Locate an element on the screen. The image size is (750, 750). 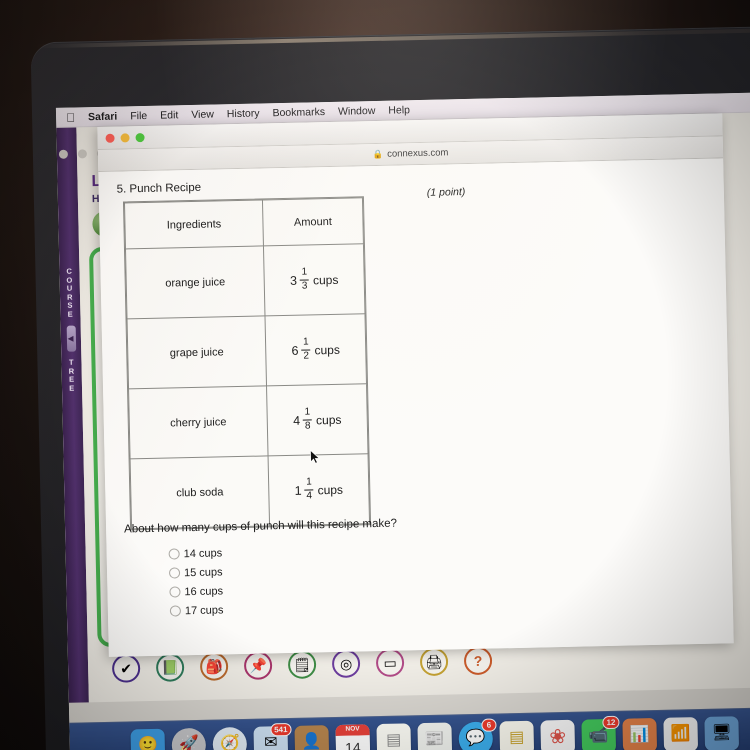
rail-collapse-handle: ◀ is located at coordinates (71, 338).